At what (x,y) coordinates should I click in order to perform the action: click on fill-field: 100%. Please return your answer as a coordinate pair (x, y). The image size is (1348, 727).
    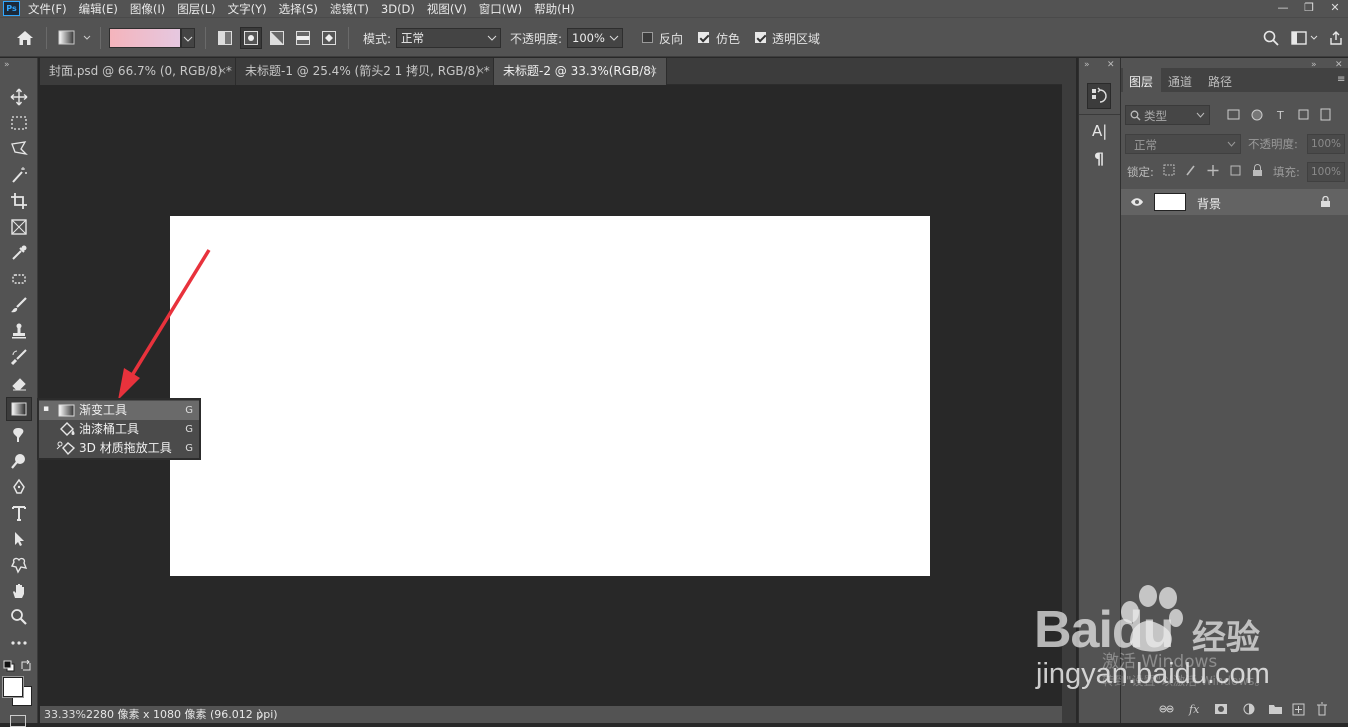
    Looking at the image, I should click on (1326, 172).